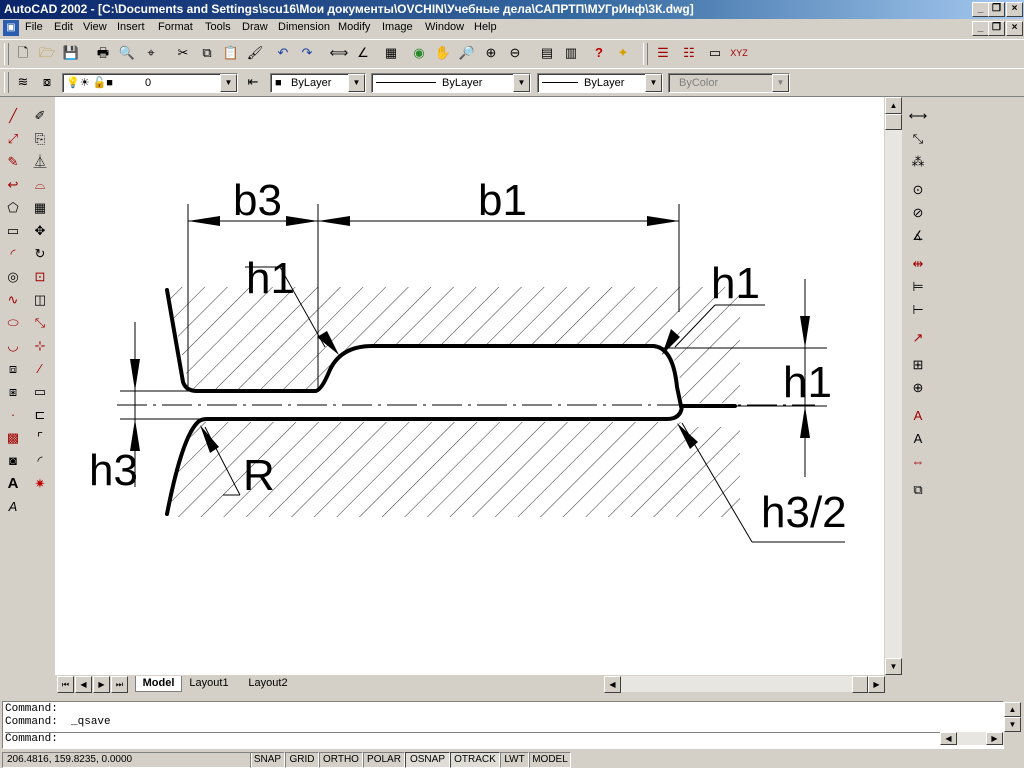  I want to click on menu-file: File, so click(34, 27).